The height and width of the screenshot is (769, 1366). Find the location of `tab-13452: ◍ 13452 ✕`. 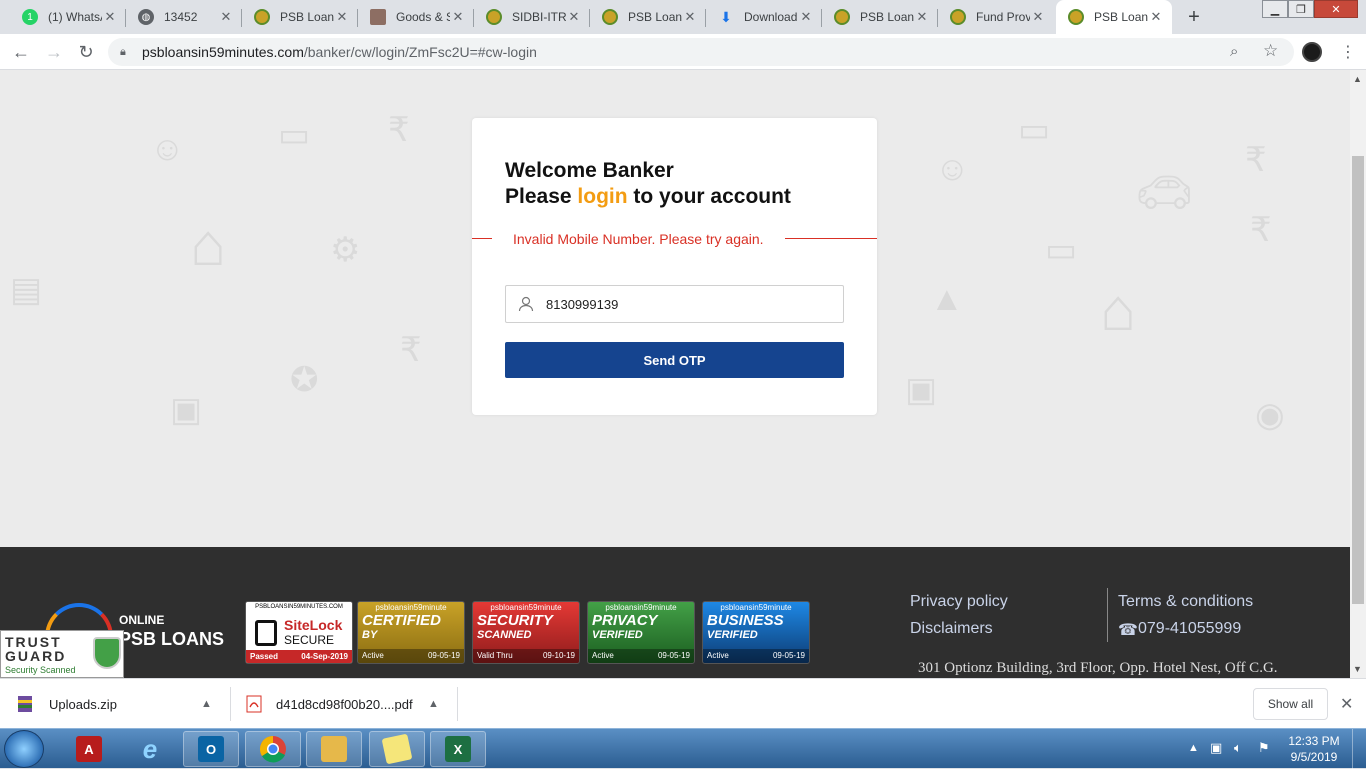

tab-13452: ◍ 13452 ✕ is located at coordinates (184, 17).